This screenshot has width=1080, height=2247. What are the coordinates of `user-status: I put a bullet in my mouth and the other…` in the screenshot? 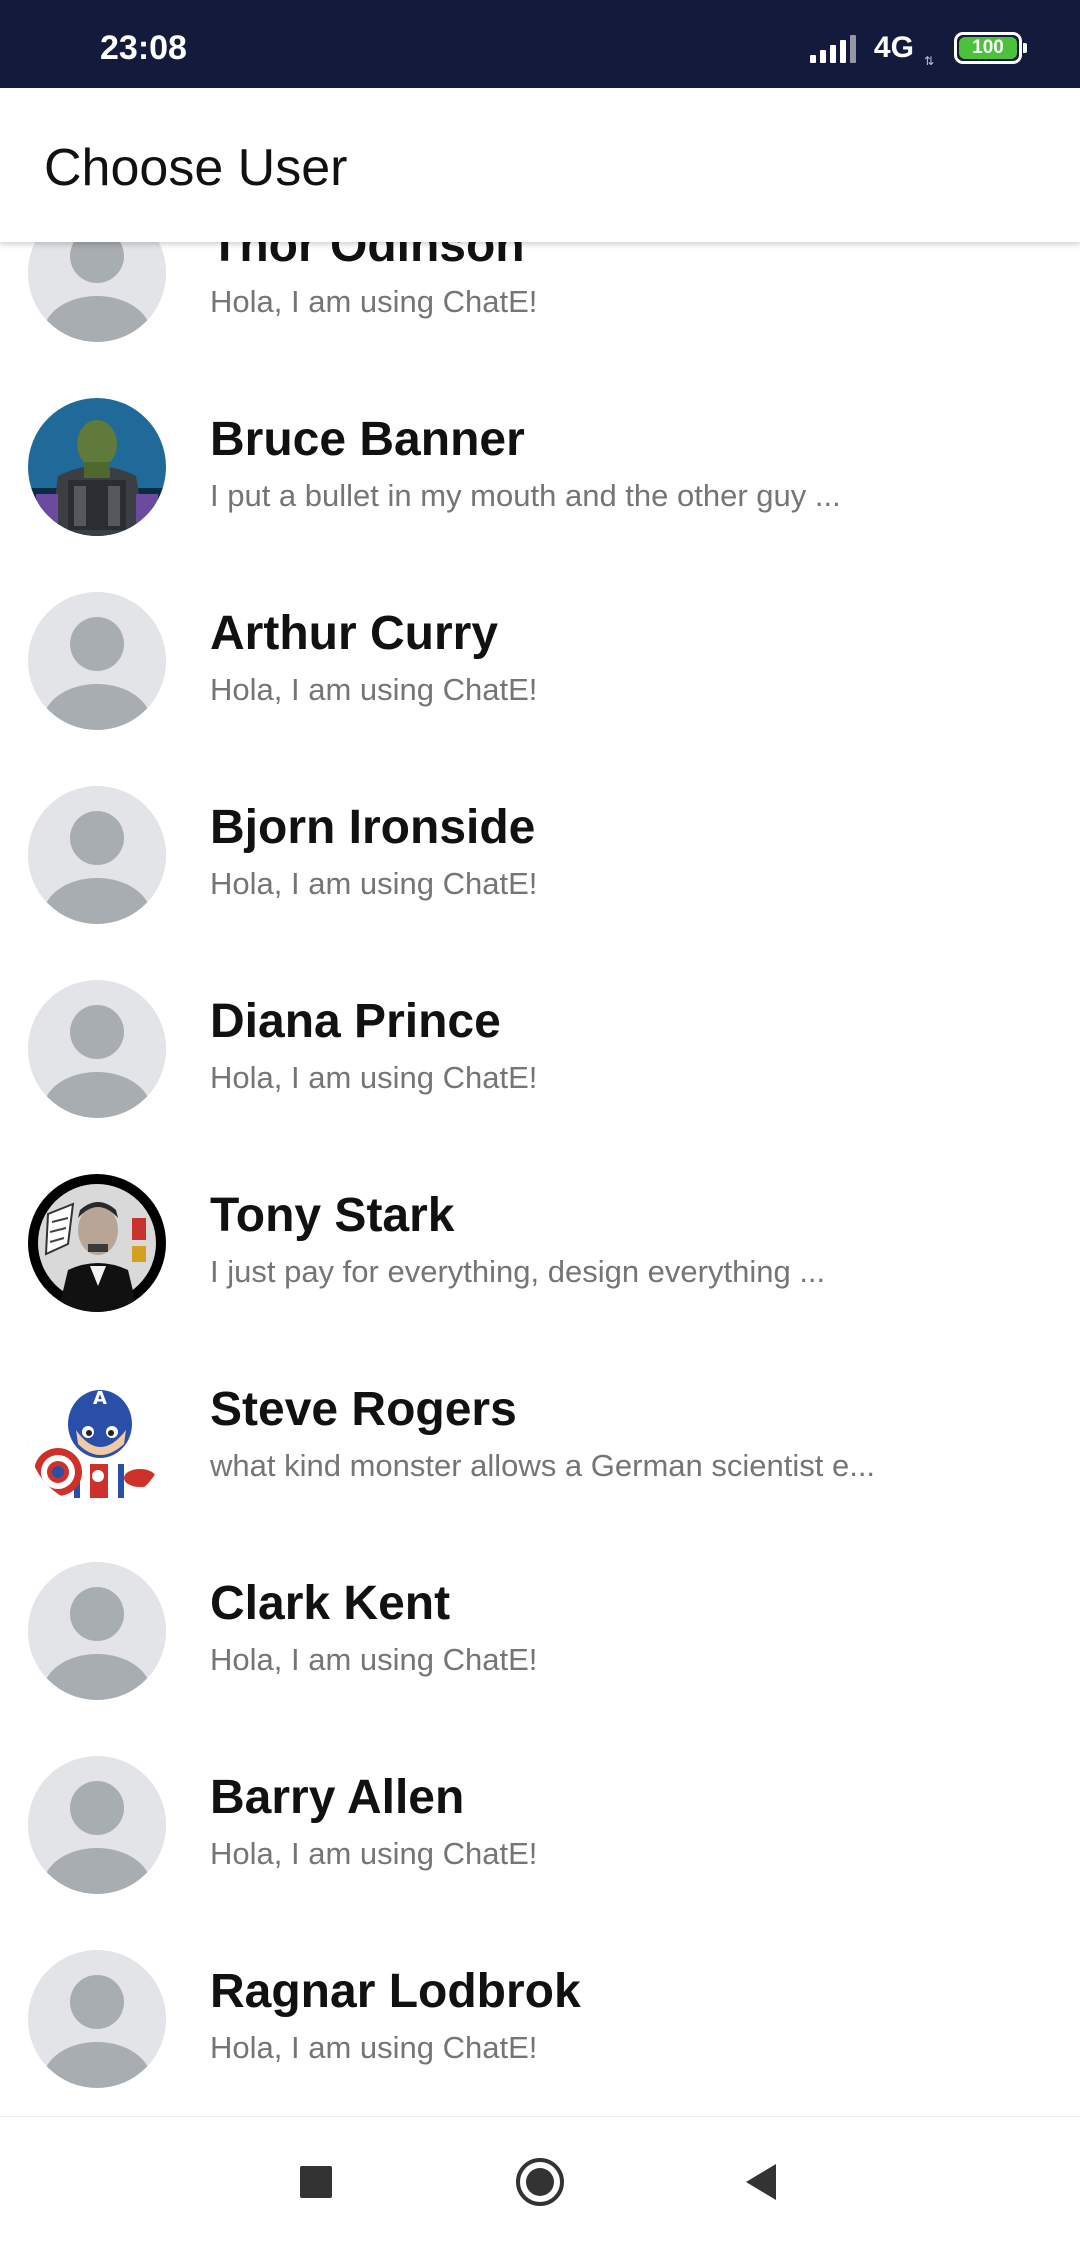 It's located at (525, 495).